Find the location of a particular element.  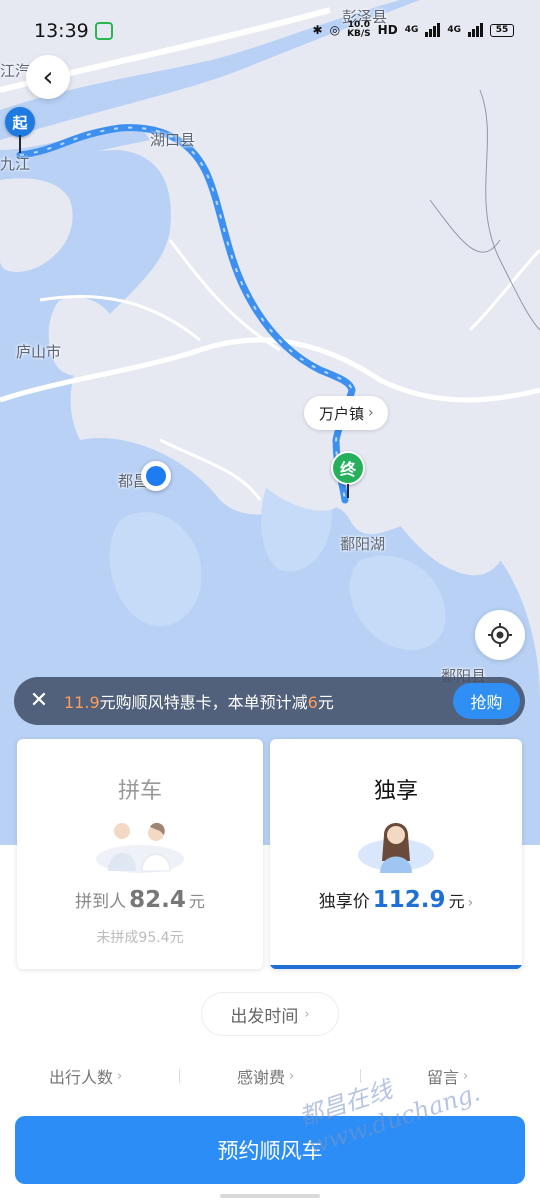

carpool-price: 82.4 is located at coordinates (157, 900).